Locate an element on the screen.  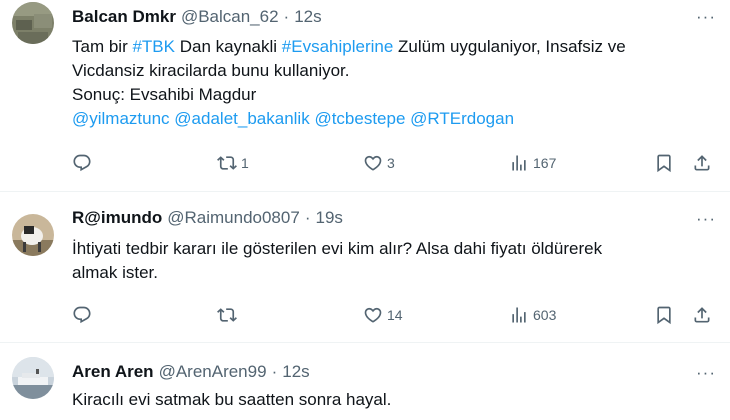
retweet-button: 1 is located at coordinates (233, 163).